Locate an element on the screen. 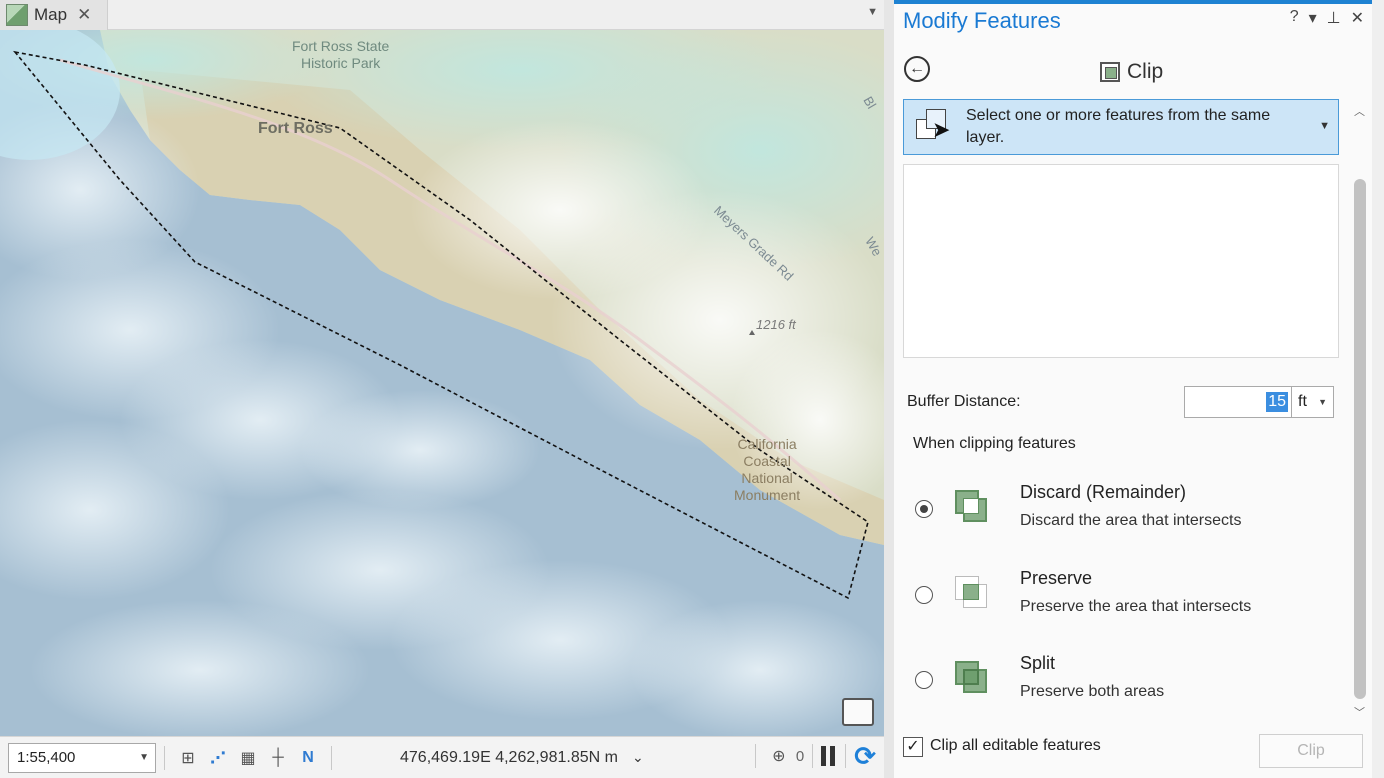 The width and height of the screenshot is (1384, 778). option-split-desc: Preserve both areas is located at coordinates (1092, 691).